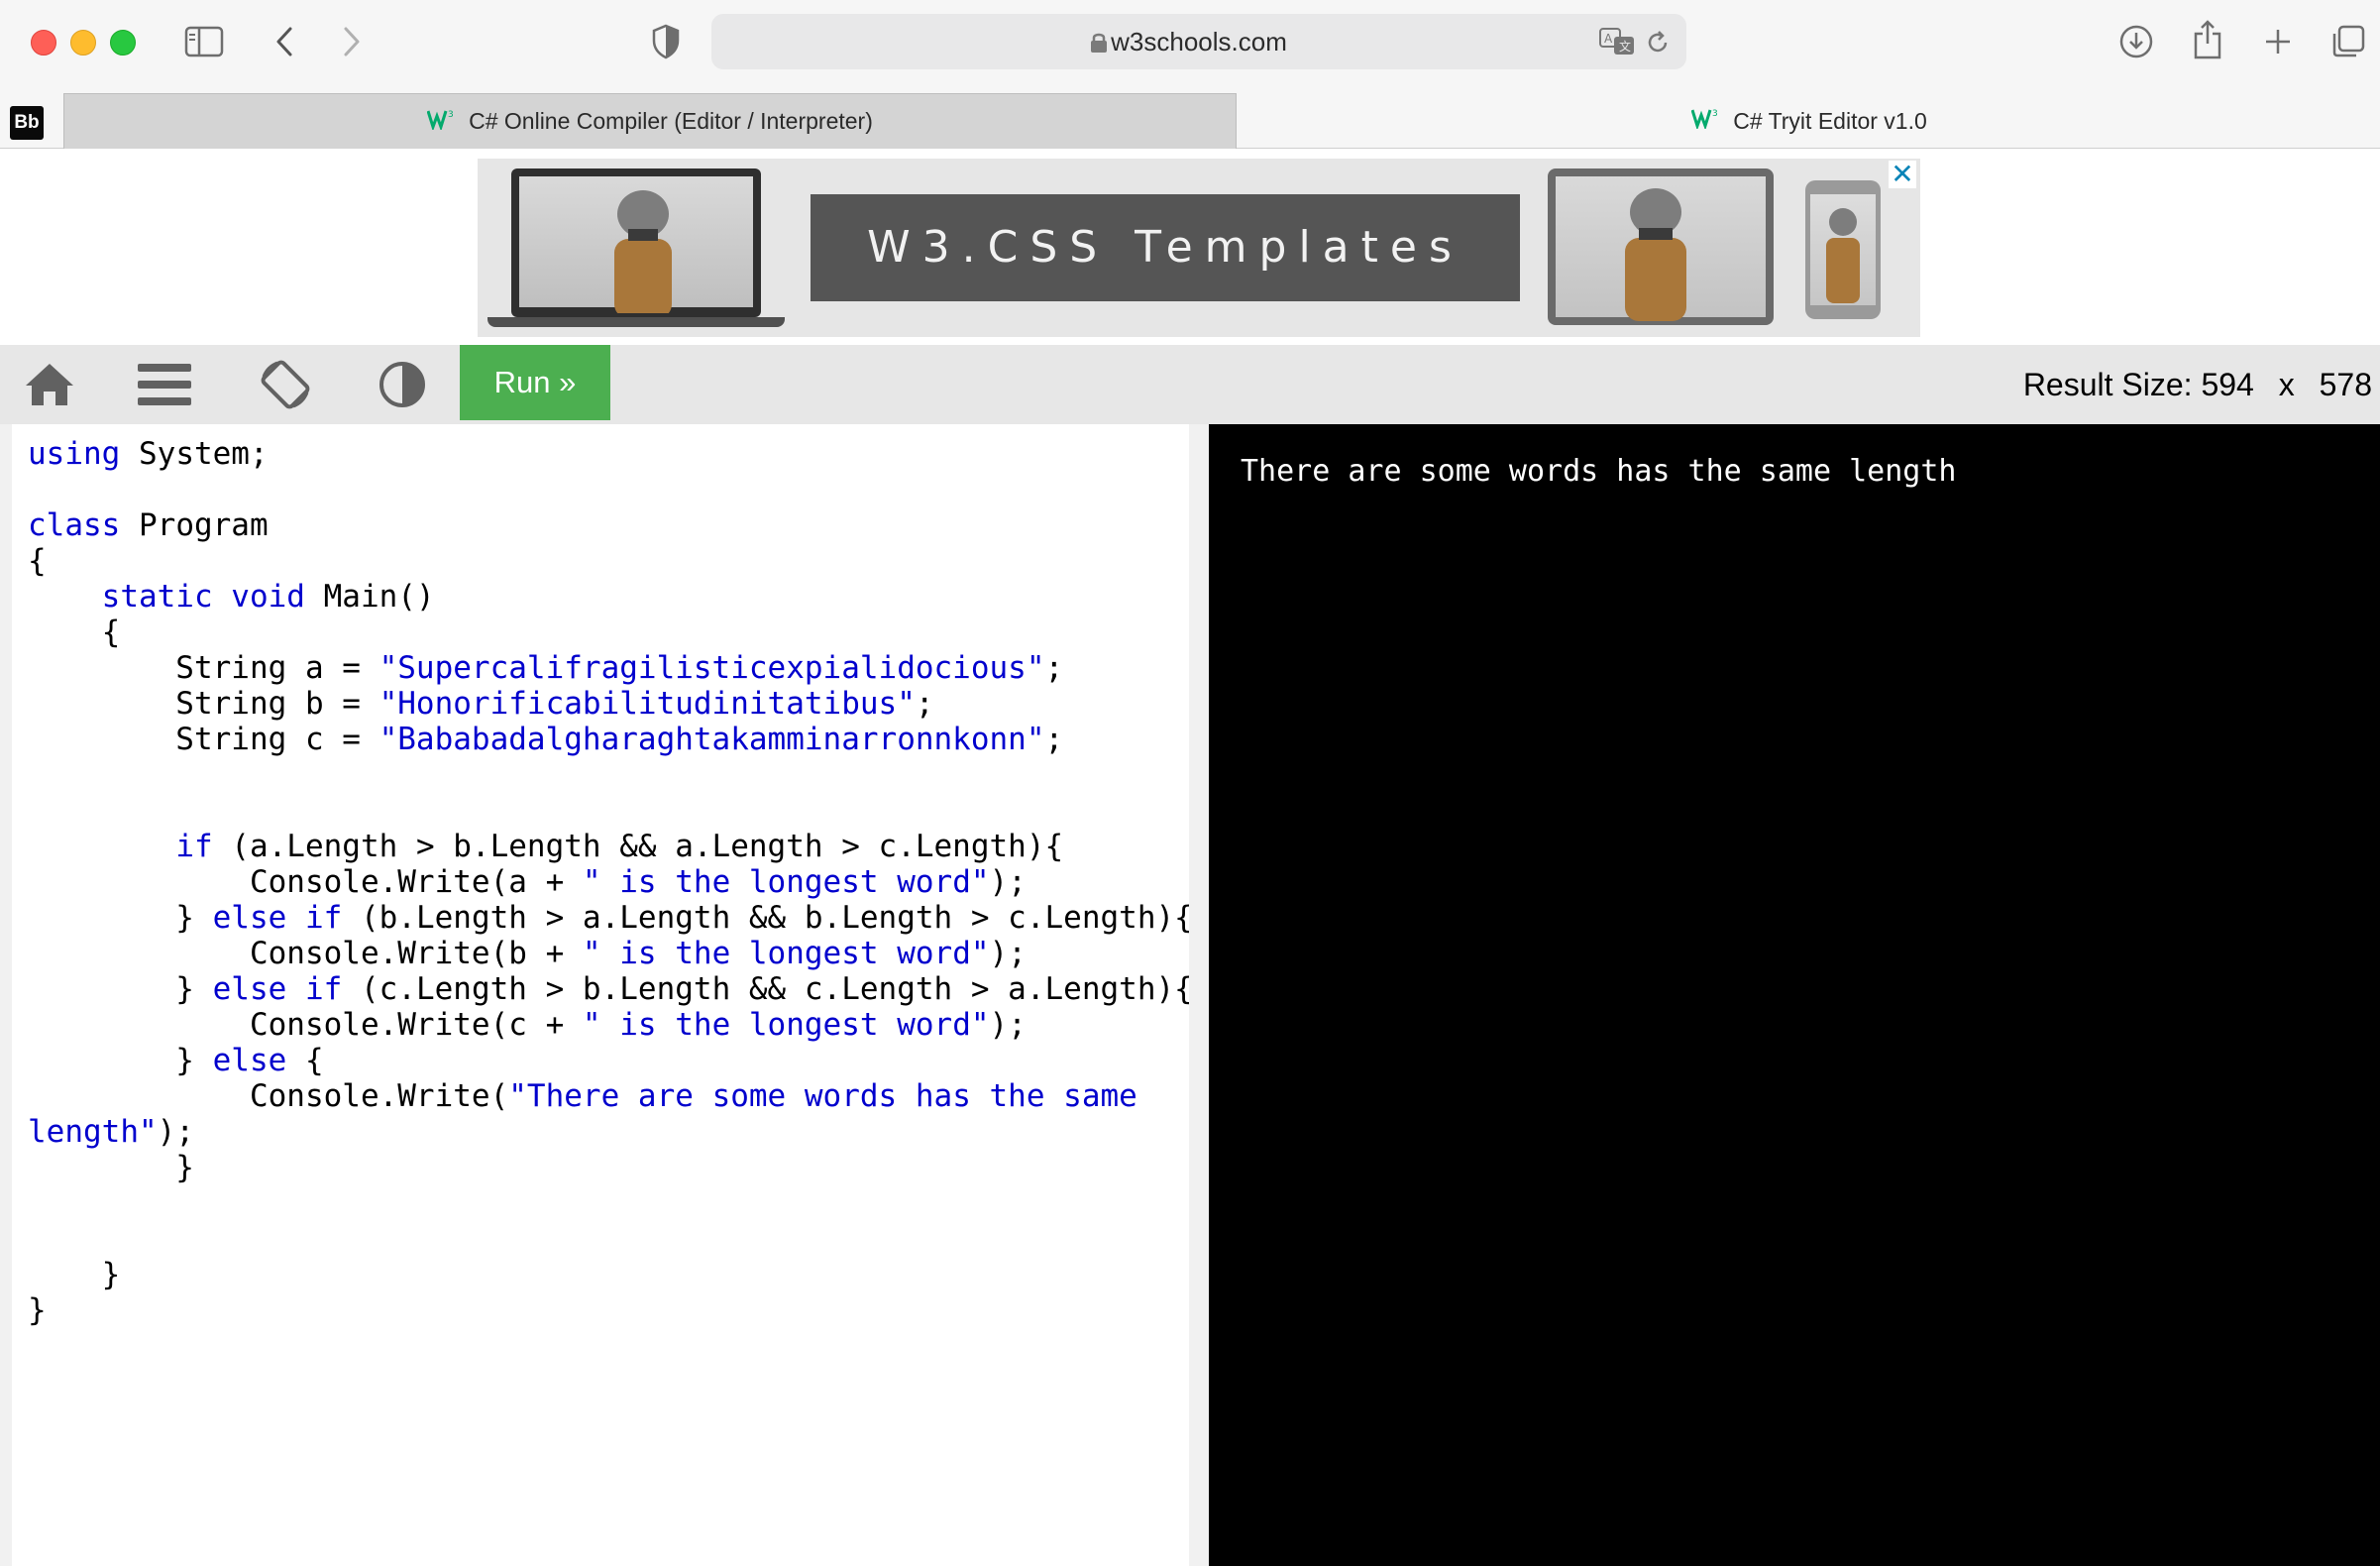 Image resolution: width=2380 pixels, height=1566 pixels. I want to click on share-icon, so click(2207, 39).